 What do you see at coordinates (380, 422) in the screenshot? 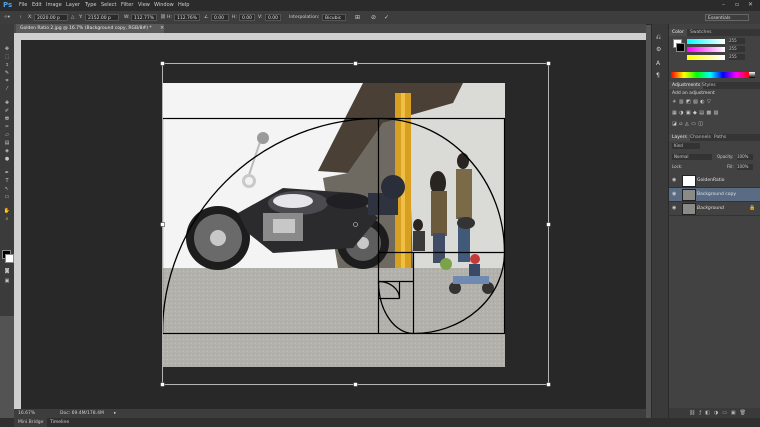
I see `bottom-panel-tabs: Mini Bridge Timeline` at bounding box center [380, 422].